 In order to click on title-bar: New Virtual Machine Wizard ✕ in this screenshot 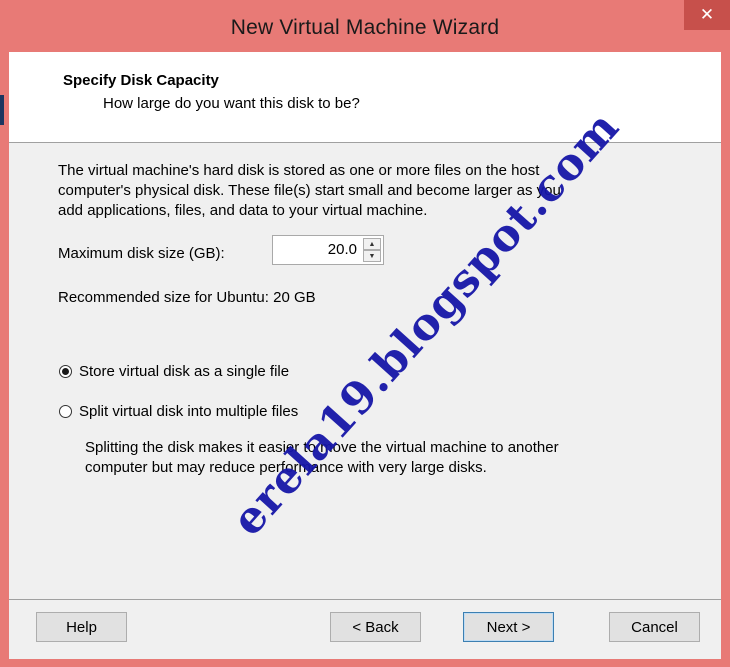, I will do `click(365, 26)`.